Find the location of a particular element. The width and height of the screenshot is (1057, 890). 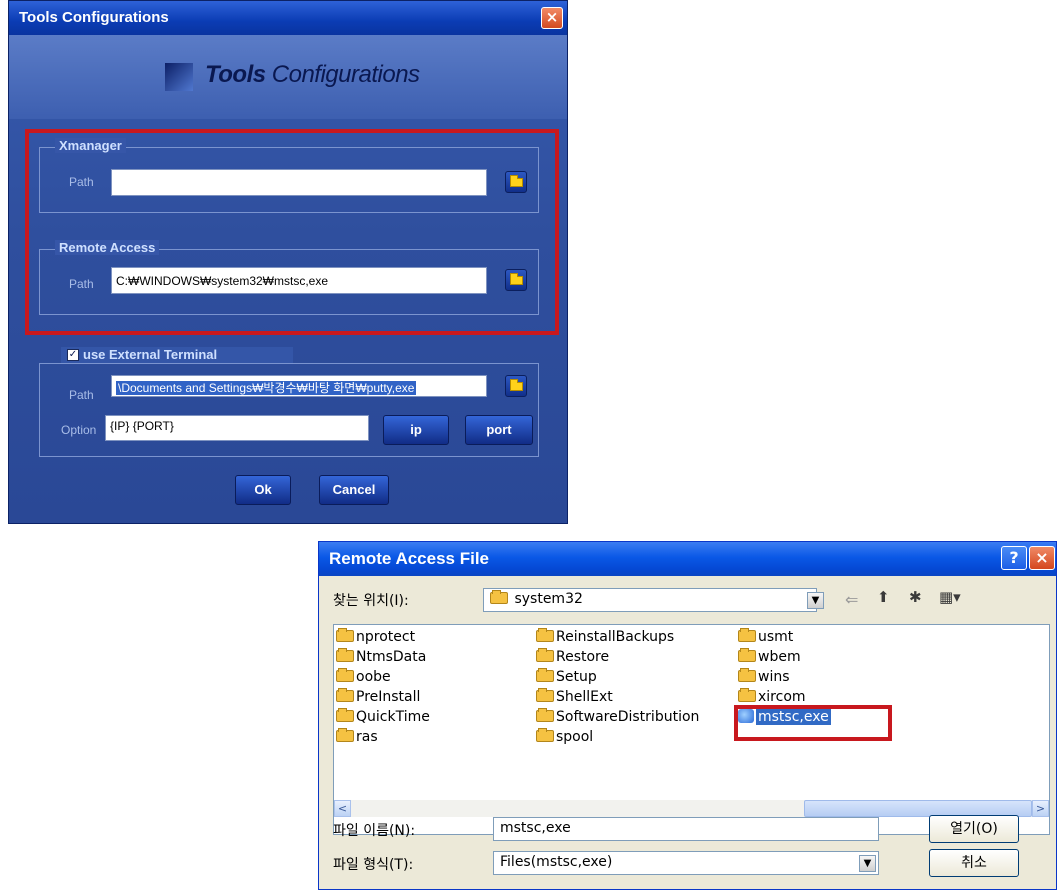

port-button: port is located at coordinates (499, 430).